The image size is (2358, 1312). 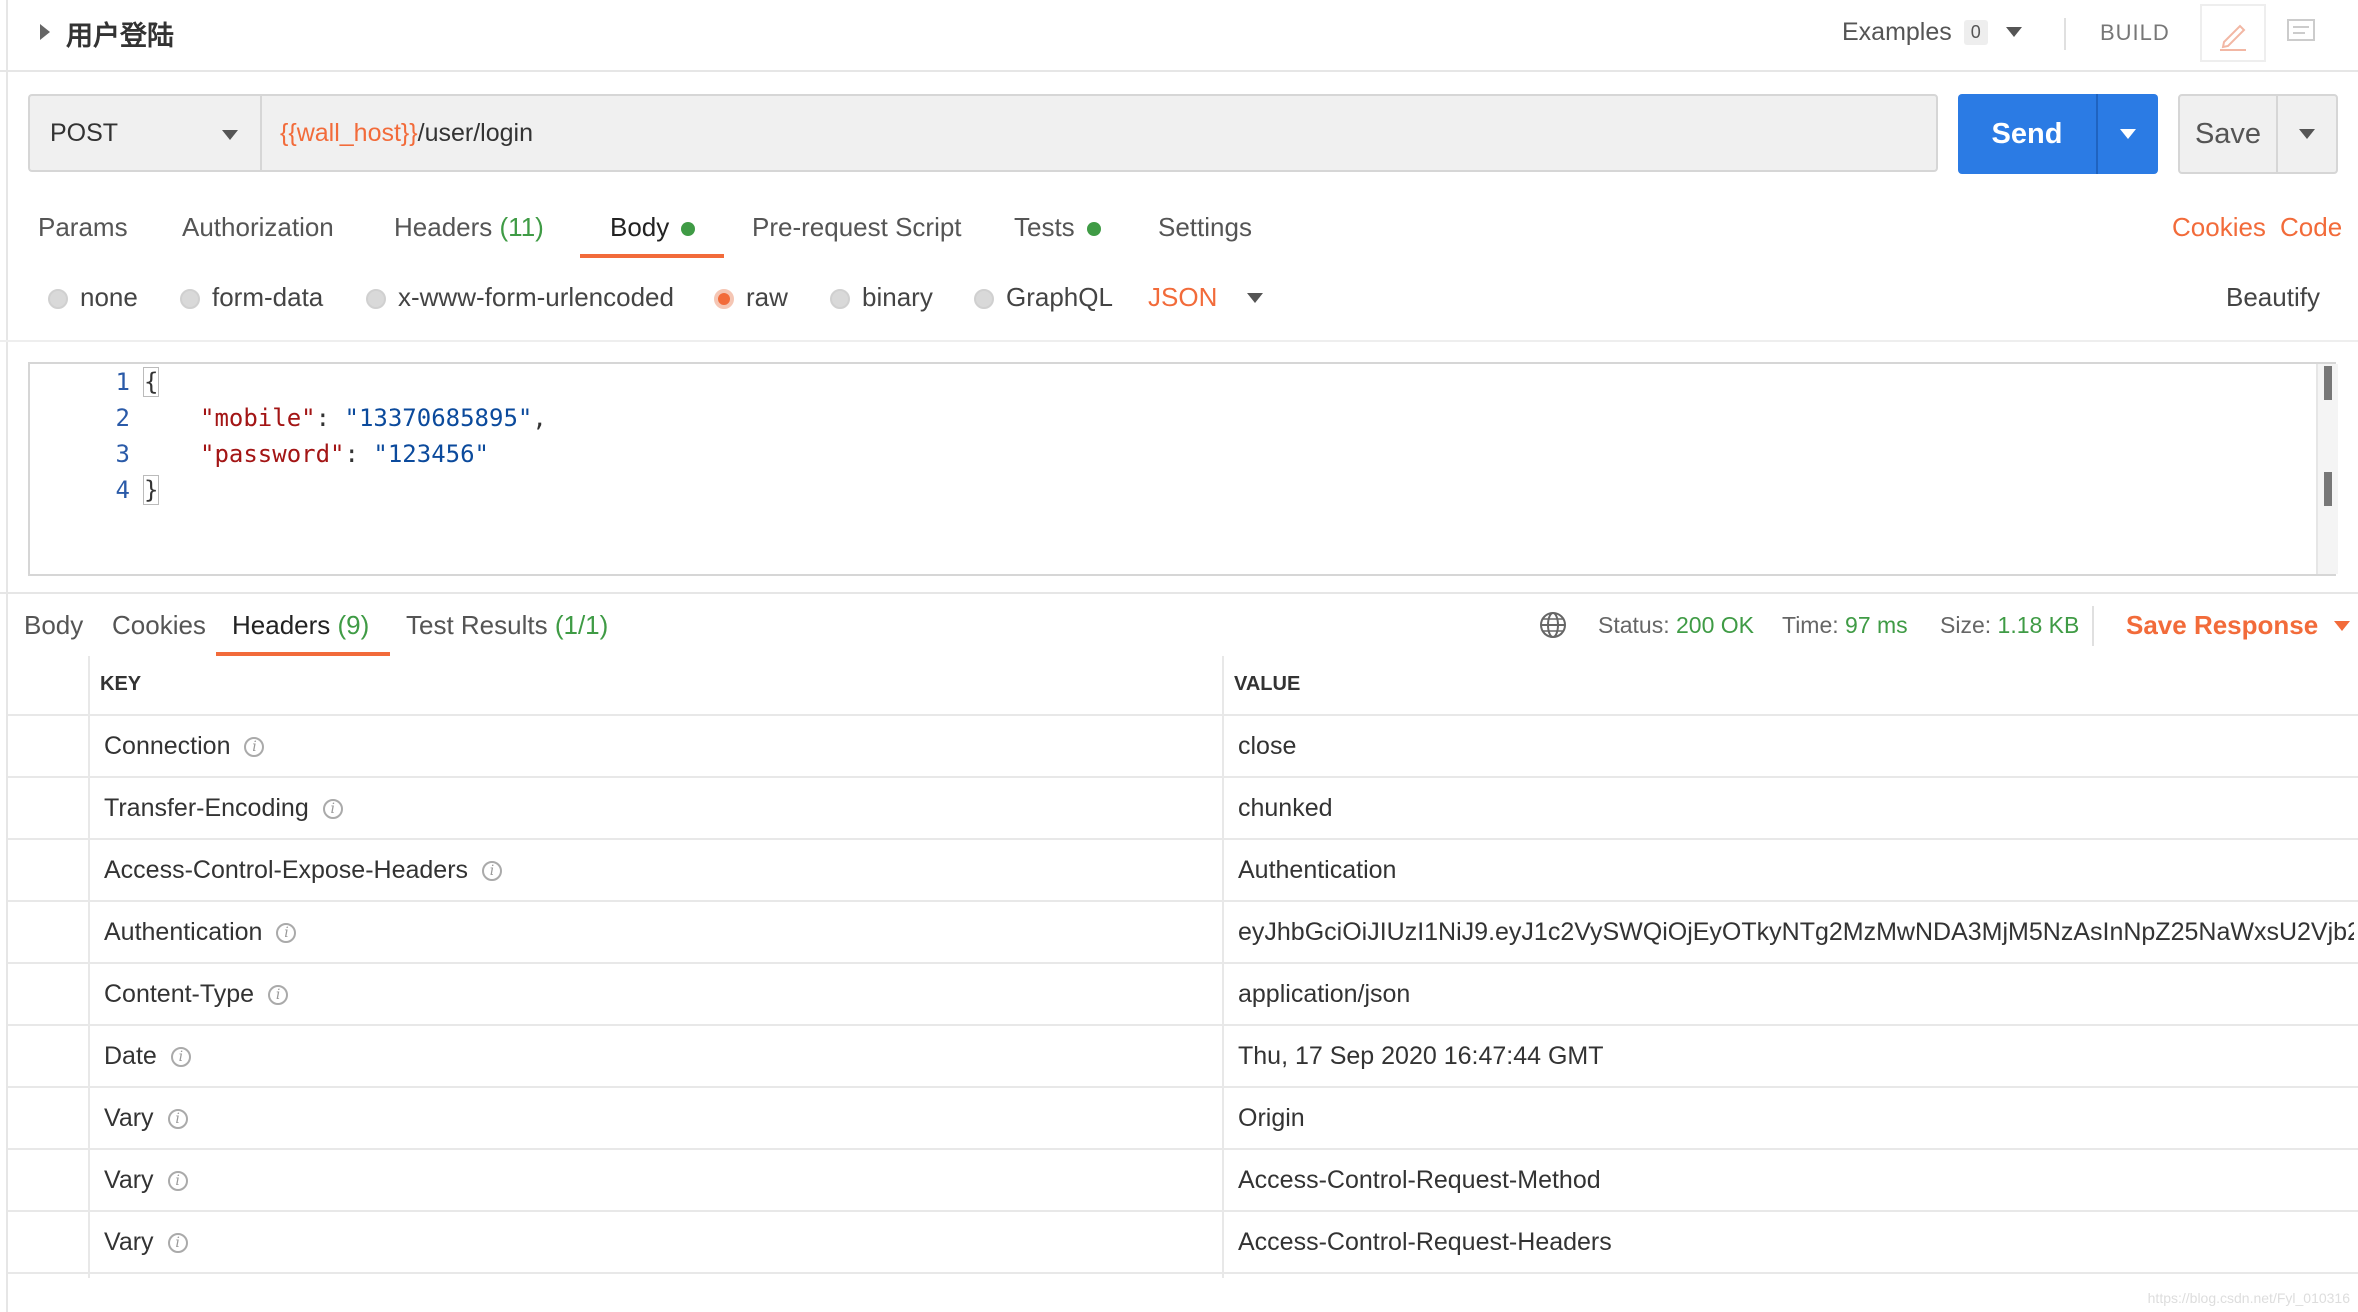 What do you see at coordinates (536, 297) in the screenshot?
I see `radio-urlencoded-label: x-www-form-urlencoded` at bounding box center [536, 297].